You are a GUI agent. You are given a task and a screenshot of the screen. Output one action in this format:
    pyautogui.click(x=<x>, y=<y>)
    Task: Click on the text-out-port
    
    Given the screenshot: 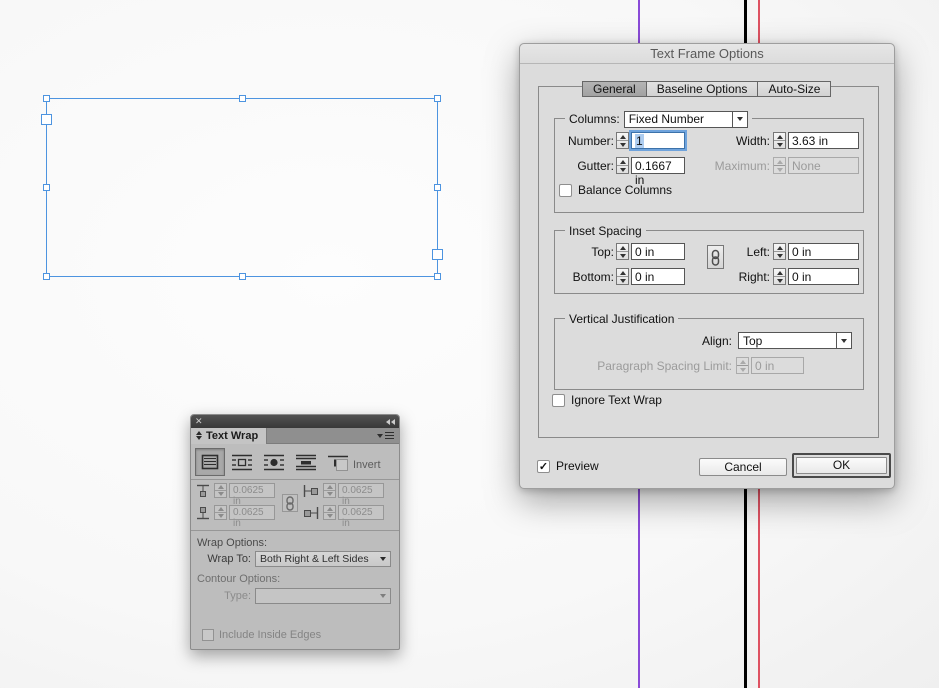 What is the action you would take?
    pyautogui.click(x=437, y=254)
    